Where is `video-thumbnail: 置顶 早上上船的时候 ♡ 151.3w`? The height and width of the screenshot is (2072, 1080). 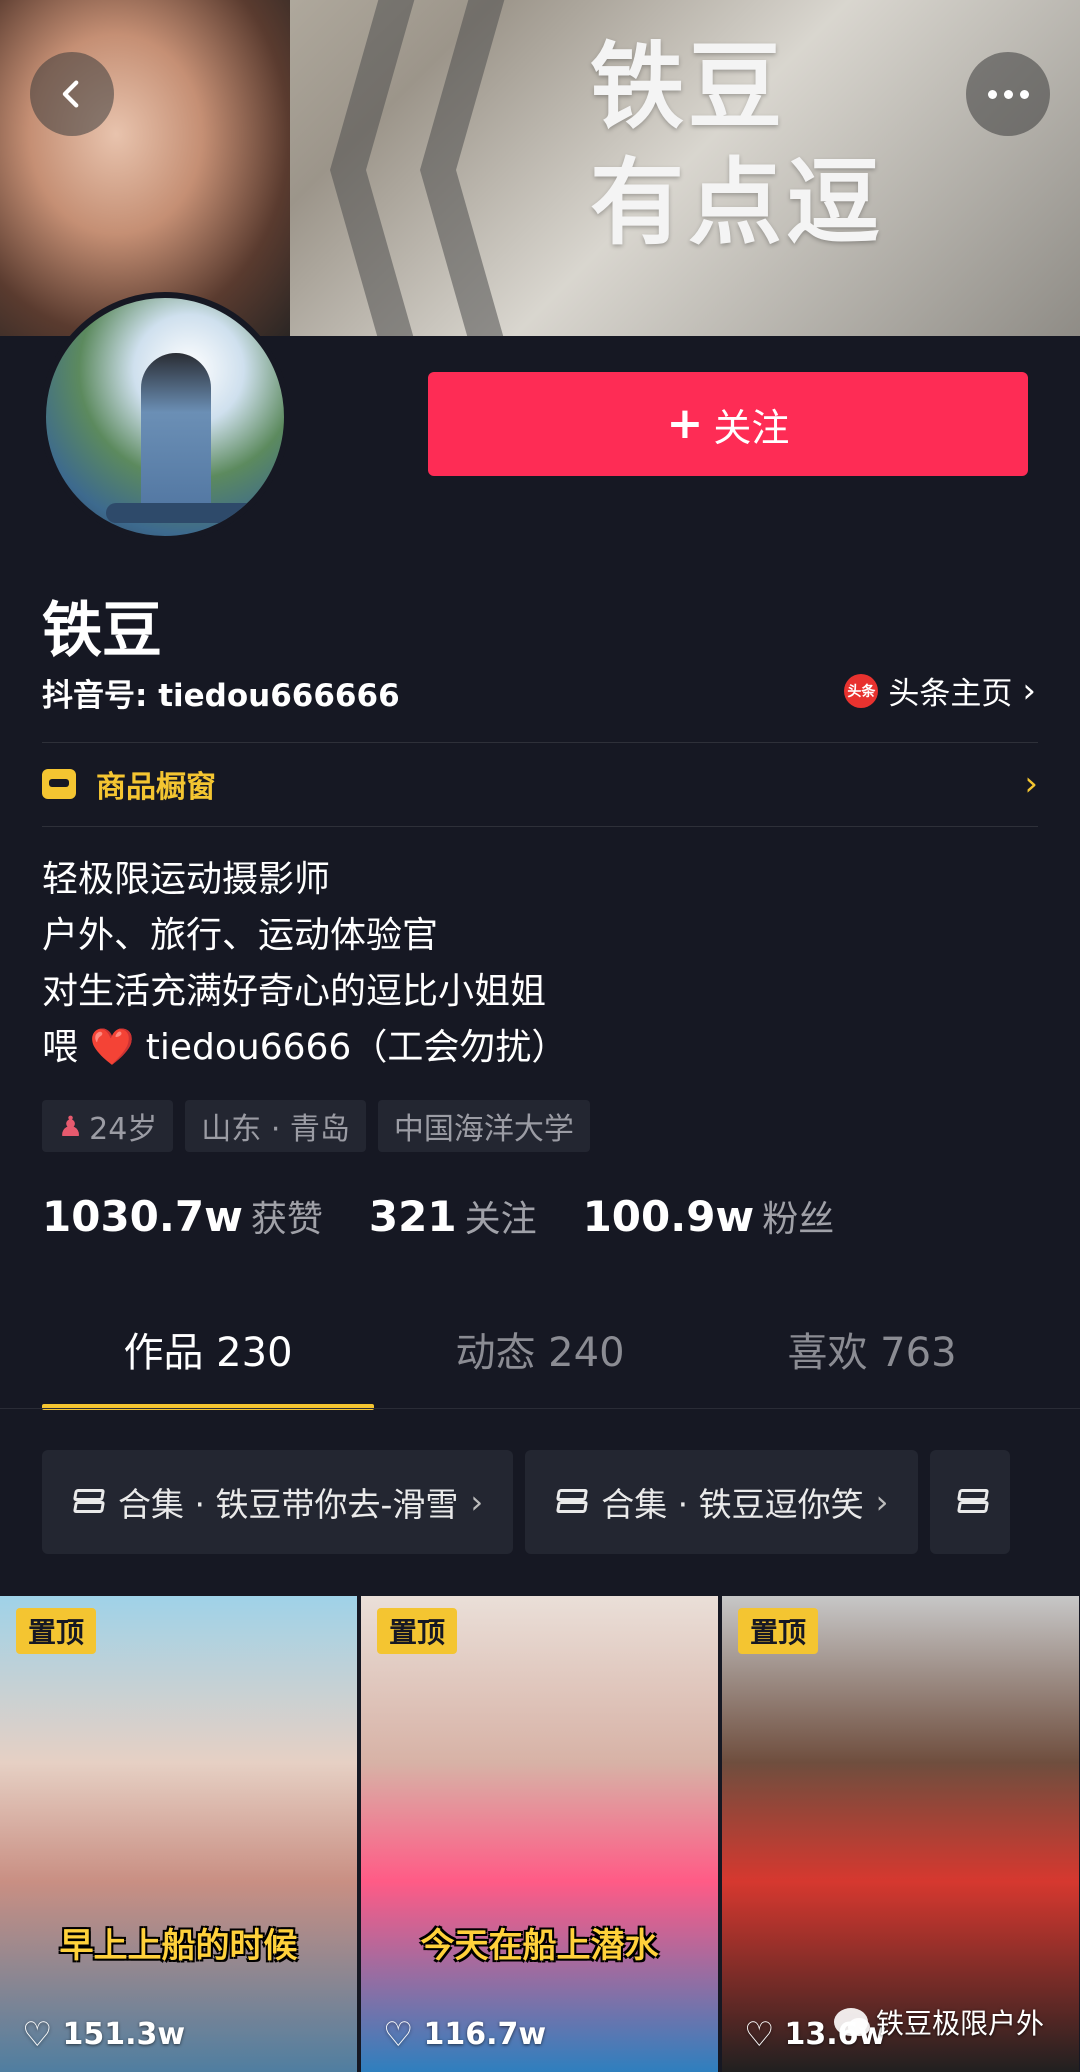 video-thumbnail: 置顶 早上上船的时候 ♡ 151.3w is located at coordinates (178, 1834).